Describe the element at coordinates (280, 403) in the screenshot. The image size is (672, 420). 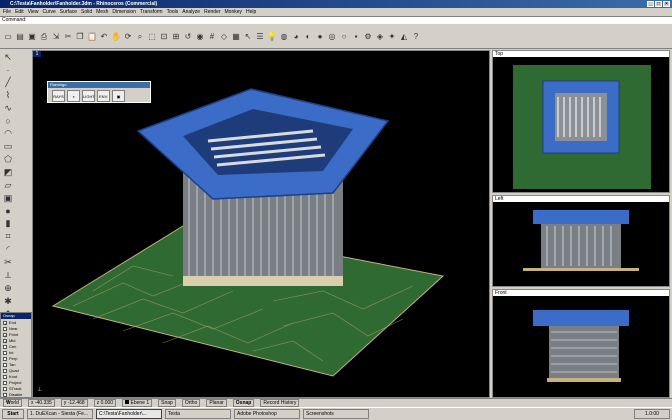
I see `record-history-toggle: Record History` at that location.